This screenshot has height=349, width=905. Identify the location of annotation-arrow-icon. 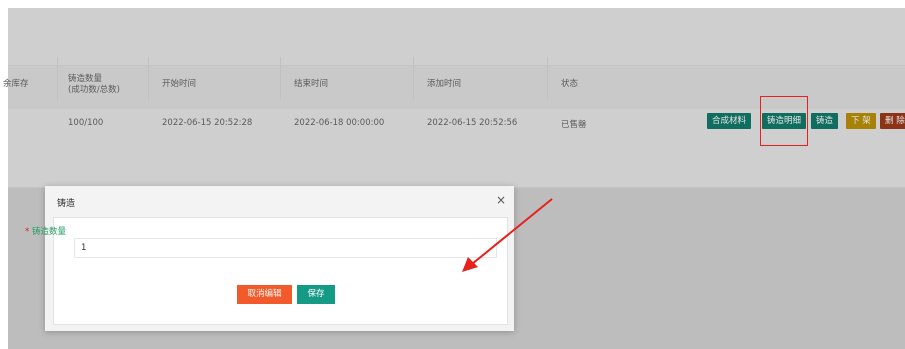
(507, 235).